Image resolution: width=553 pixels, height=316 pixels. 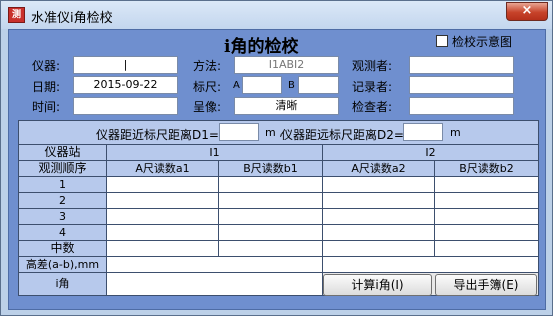 I want to click on window-title: 水准仪i角检校, so click(x=72, y=18).